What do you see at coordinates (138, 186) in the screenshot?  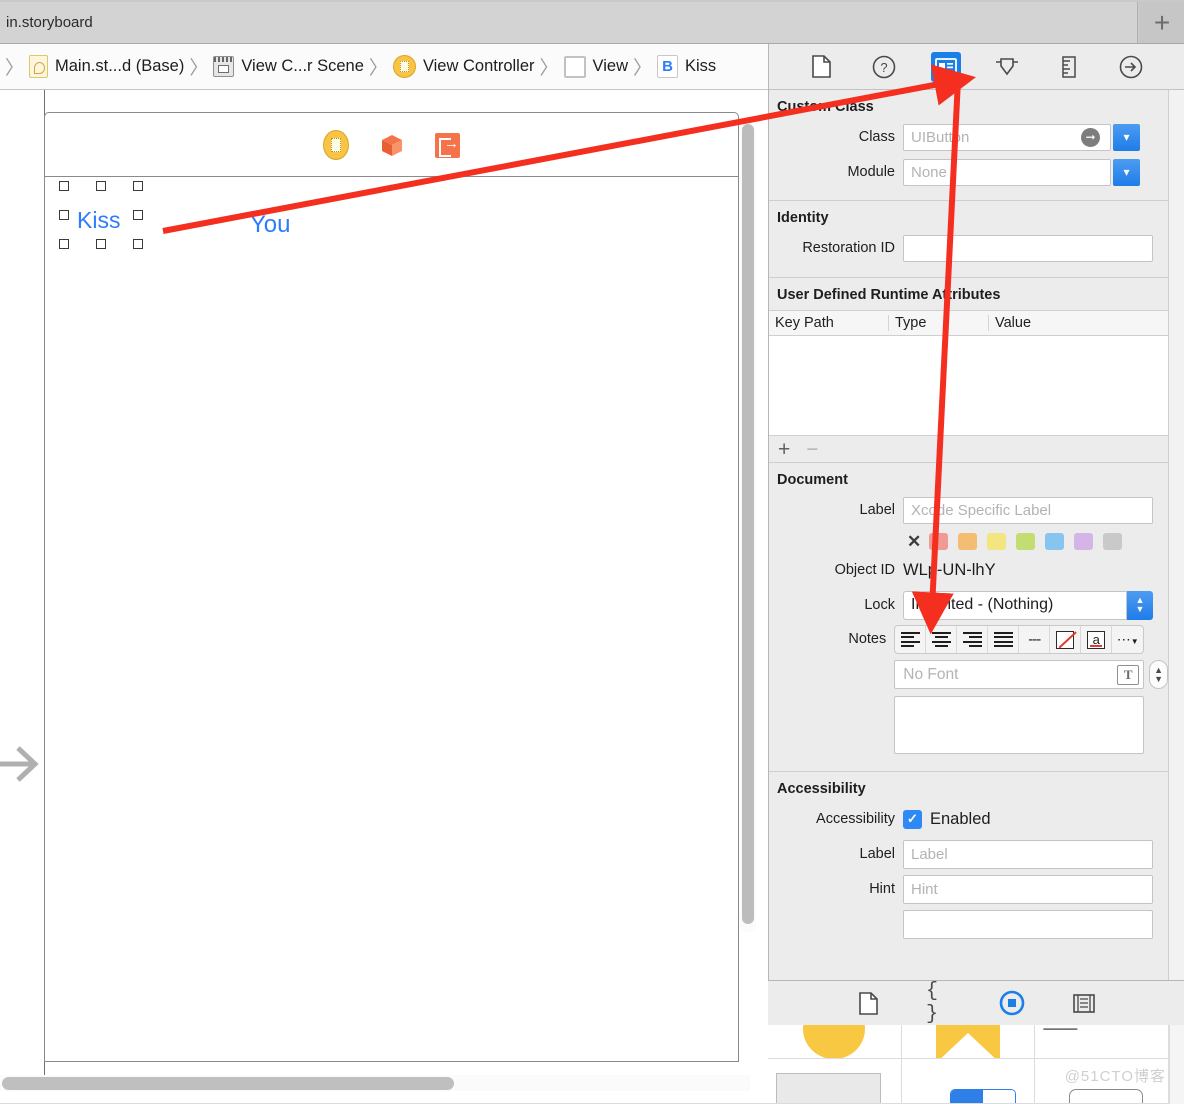 I see `resize-handle-top-right` at bounding box center [138, 186].